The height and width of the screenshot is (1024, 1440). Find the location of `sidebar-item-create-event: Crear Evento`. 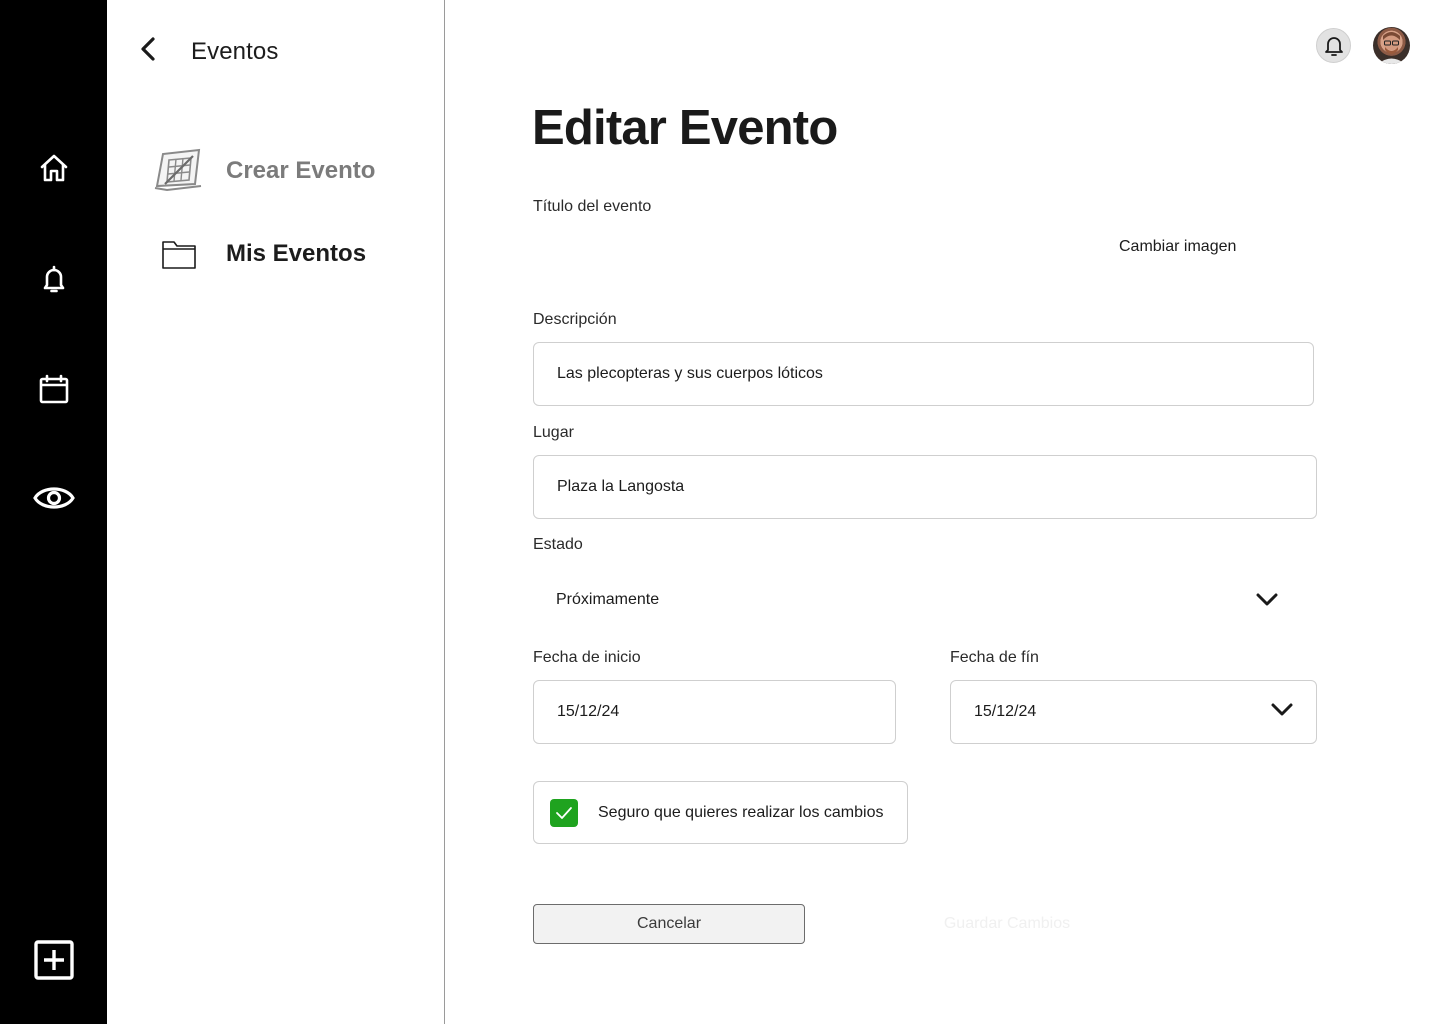

sidebar-item-create-event: Crear Evento is located at coordinates (281, 171).